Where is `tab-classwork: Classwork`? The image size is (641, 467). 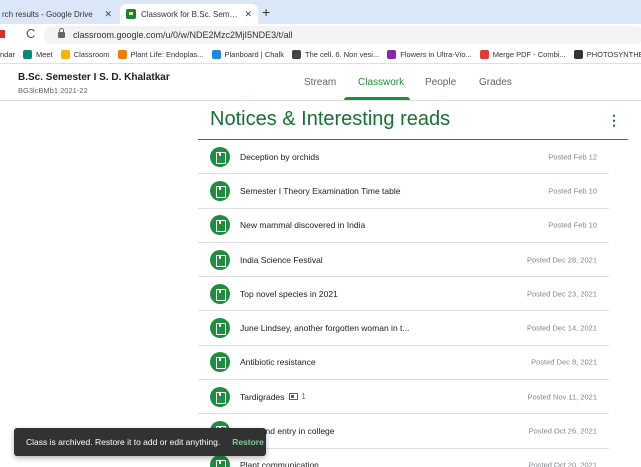 tab-classwork: Classwork is located at coordinates (381, 82).